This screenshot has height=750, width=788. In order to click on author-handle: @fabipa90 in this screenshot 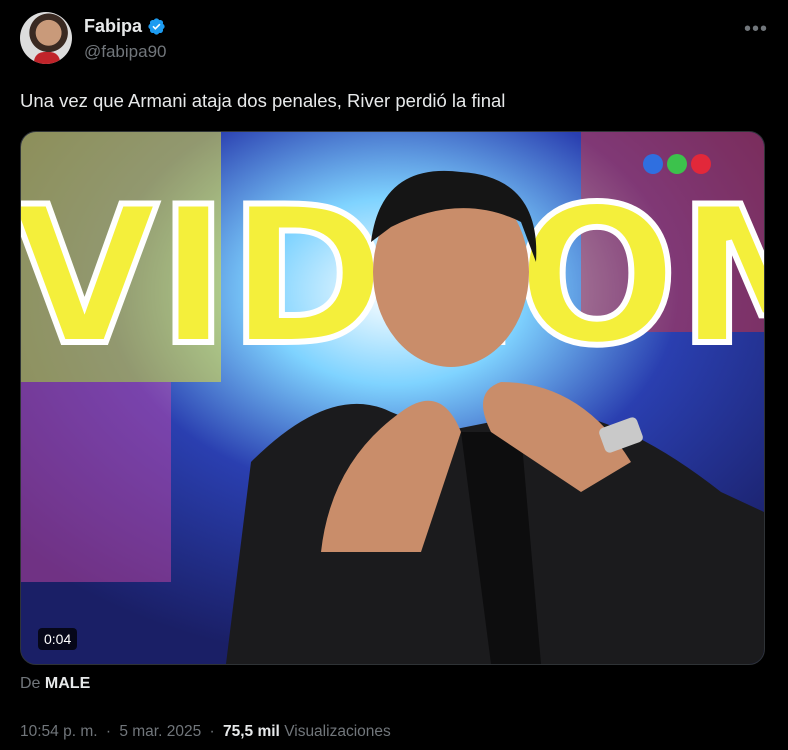, I will do `click(125, 52)`.